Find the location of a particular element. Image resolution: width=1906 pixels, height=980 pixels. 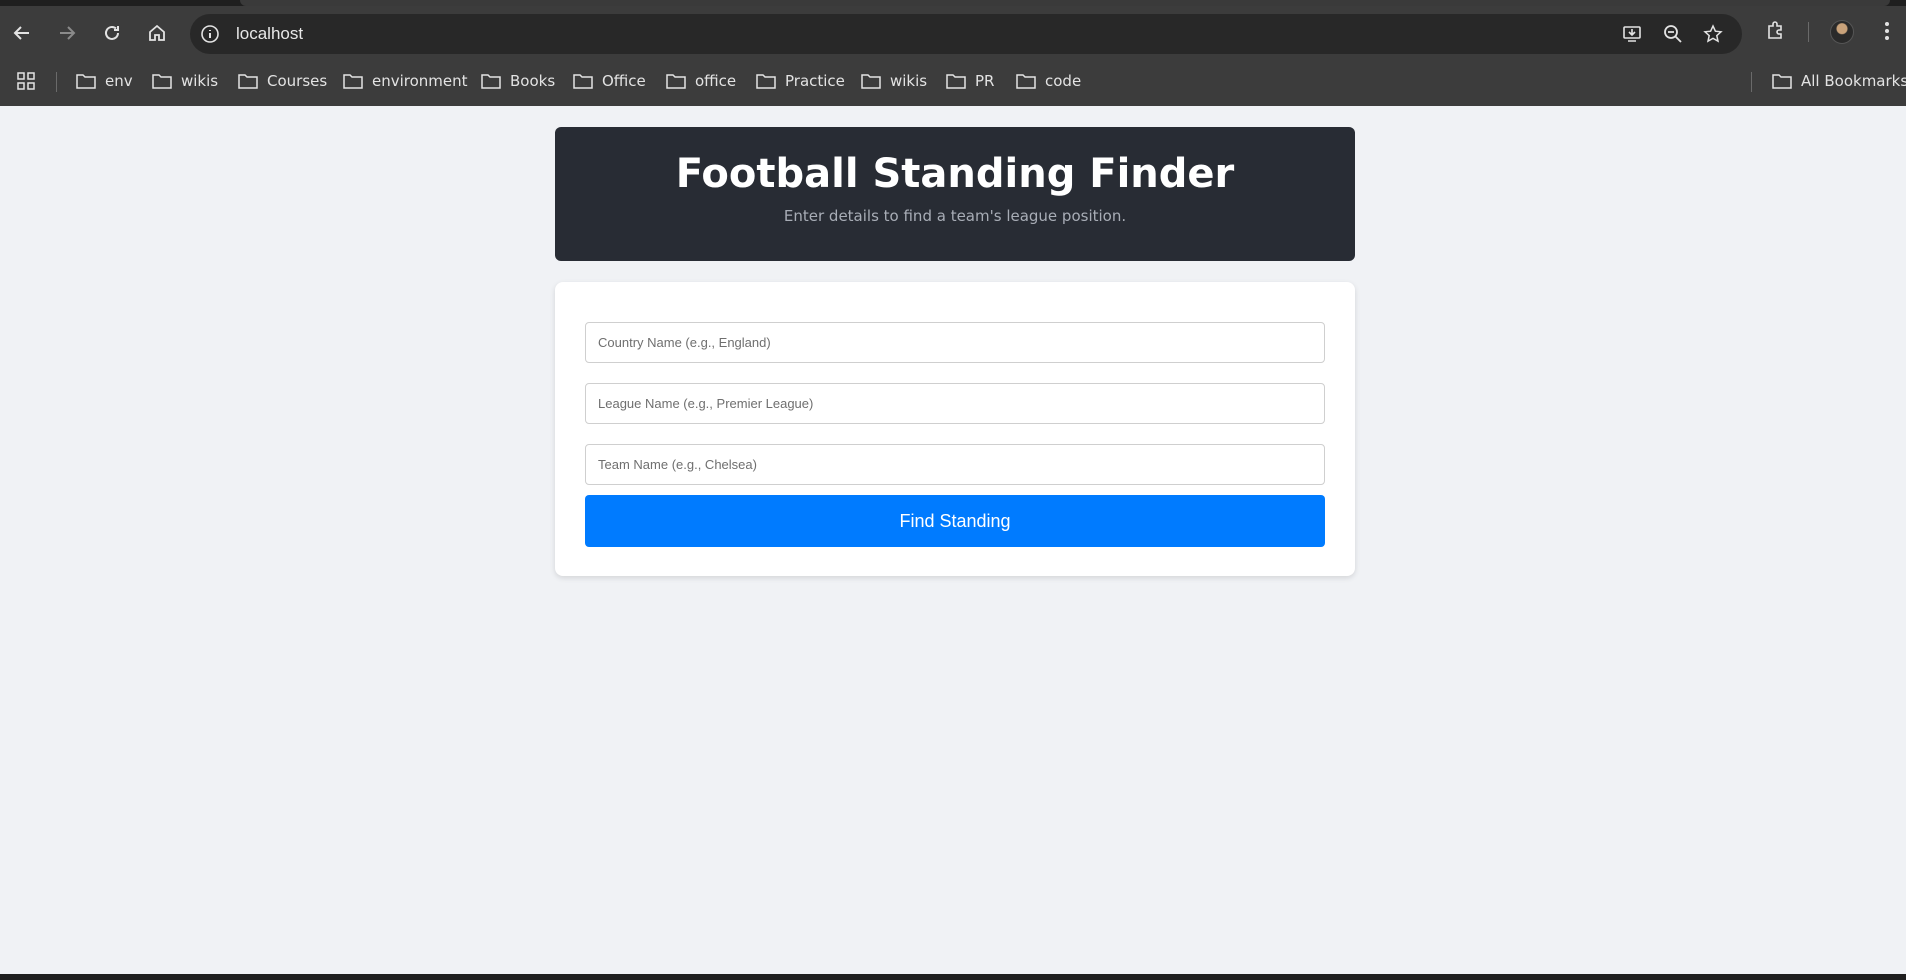

install-app-icon is located at coordinates (1632, 34).